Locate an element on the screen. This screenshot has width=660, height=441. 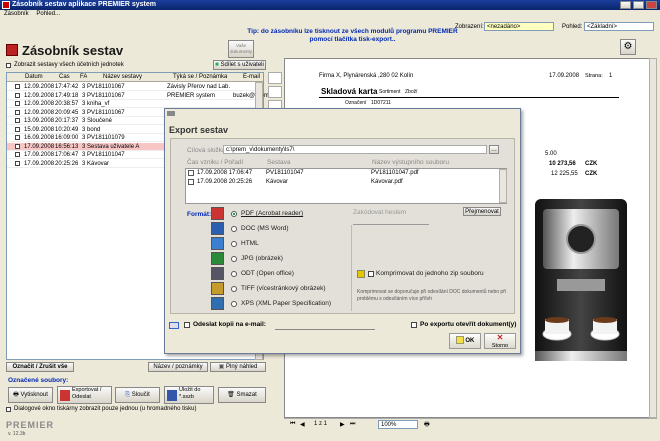
maximize-button is located at coordinates (638, 5).